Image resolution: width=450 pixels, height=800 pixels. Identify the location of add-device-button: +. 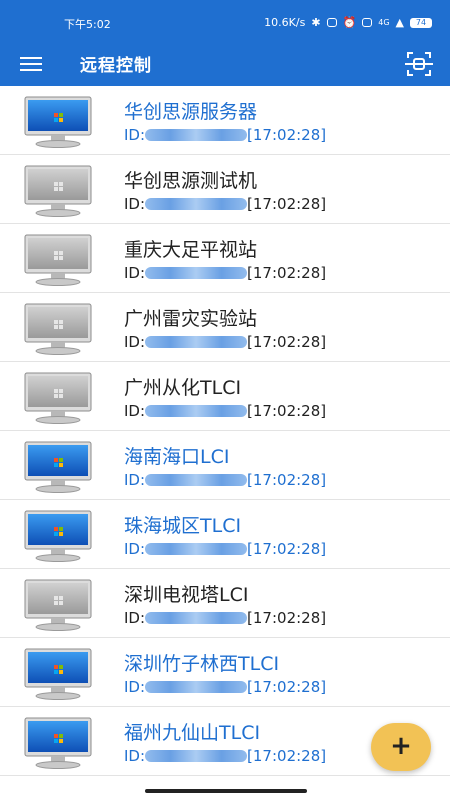
(401, 747).